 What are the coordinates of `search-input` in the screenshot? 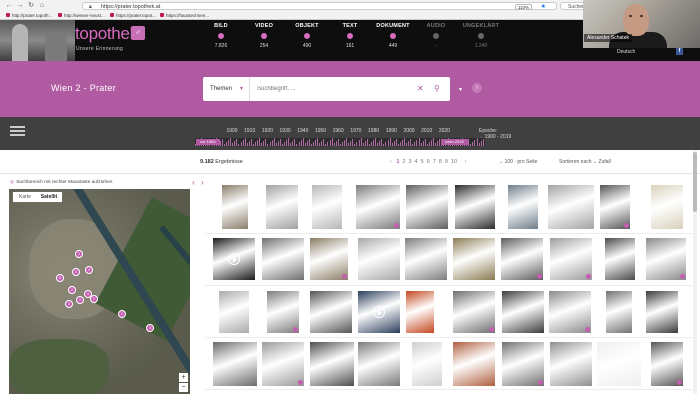 It's located at (332, 89).